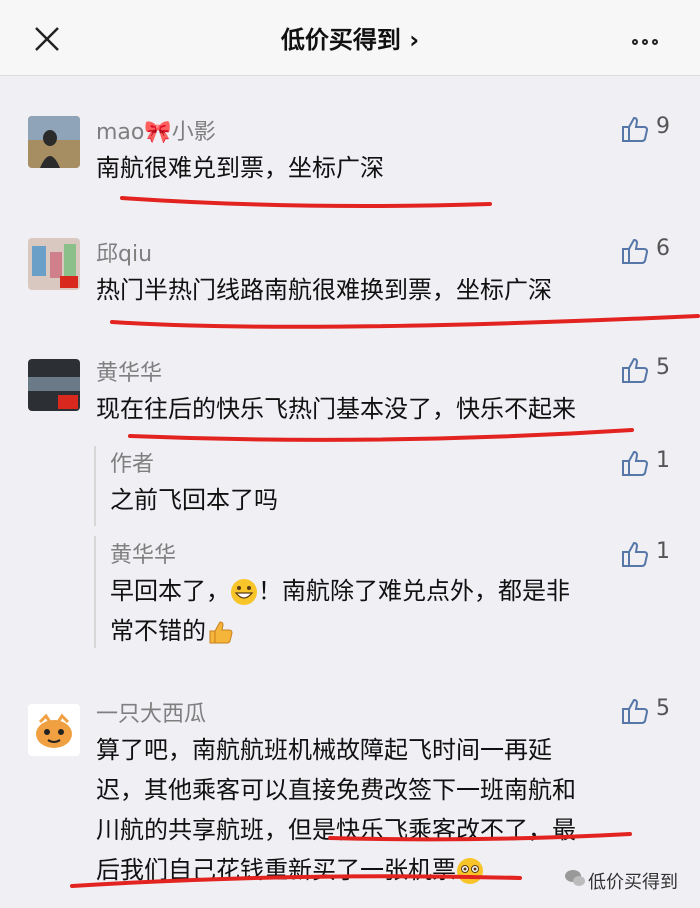 This screenshot has height=908, width=700. What do you see at coordinates (170, 591) in the screenshot?
I see `reply-text-part: 早回本了，` at bounding box center [170, 591].